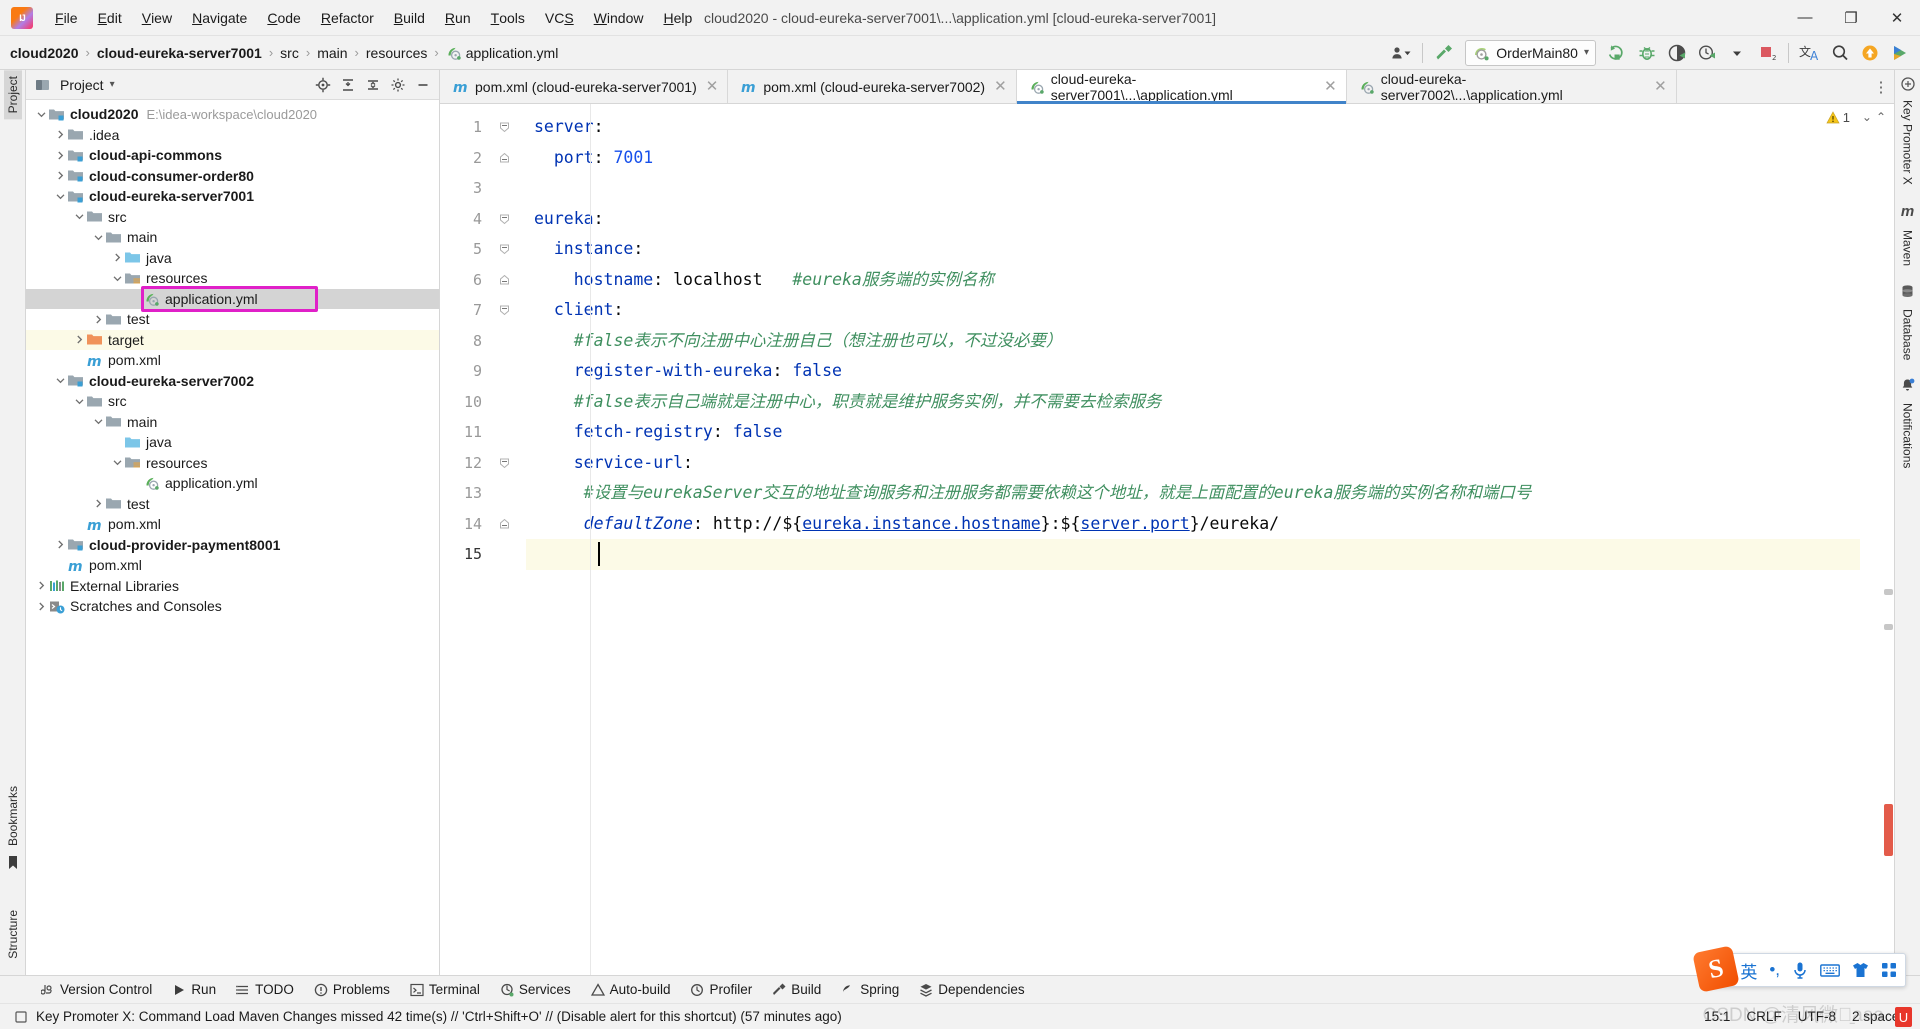  Describe the element at coordinates (1874, 117) in the screenshot. I see `inspection-widget: ⌄ ⌃` at that location.